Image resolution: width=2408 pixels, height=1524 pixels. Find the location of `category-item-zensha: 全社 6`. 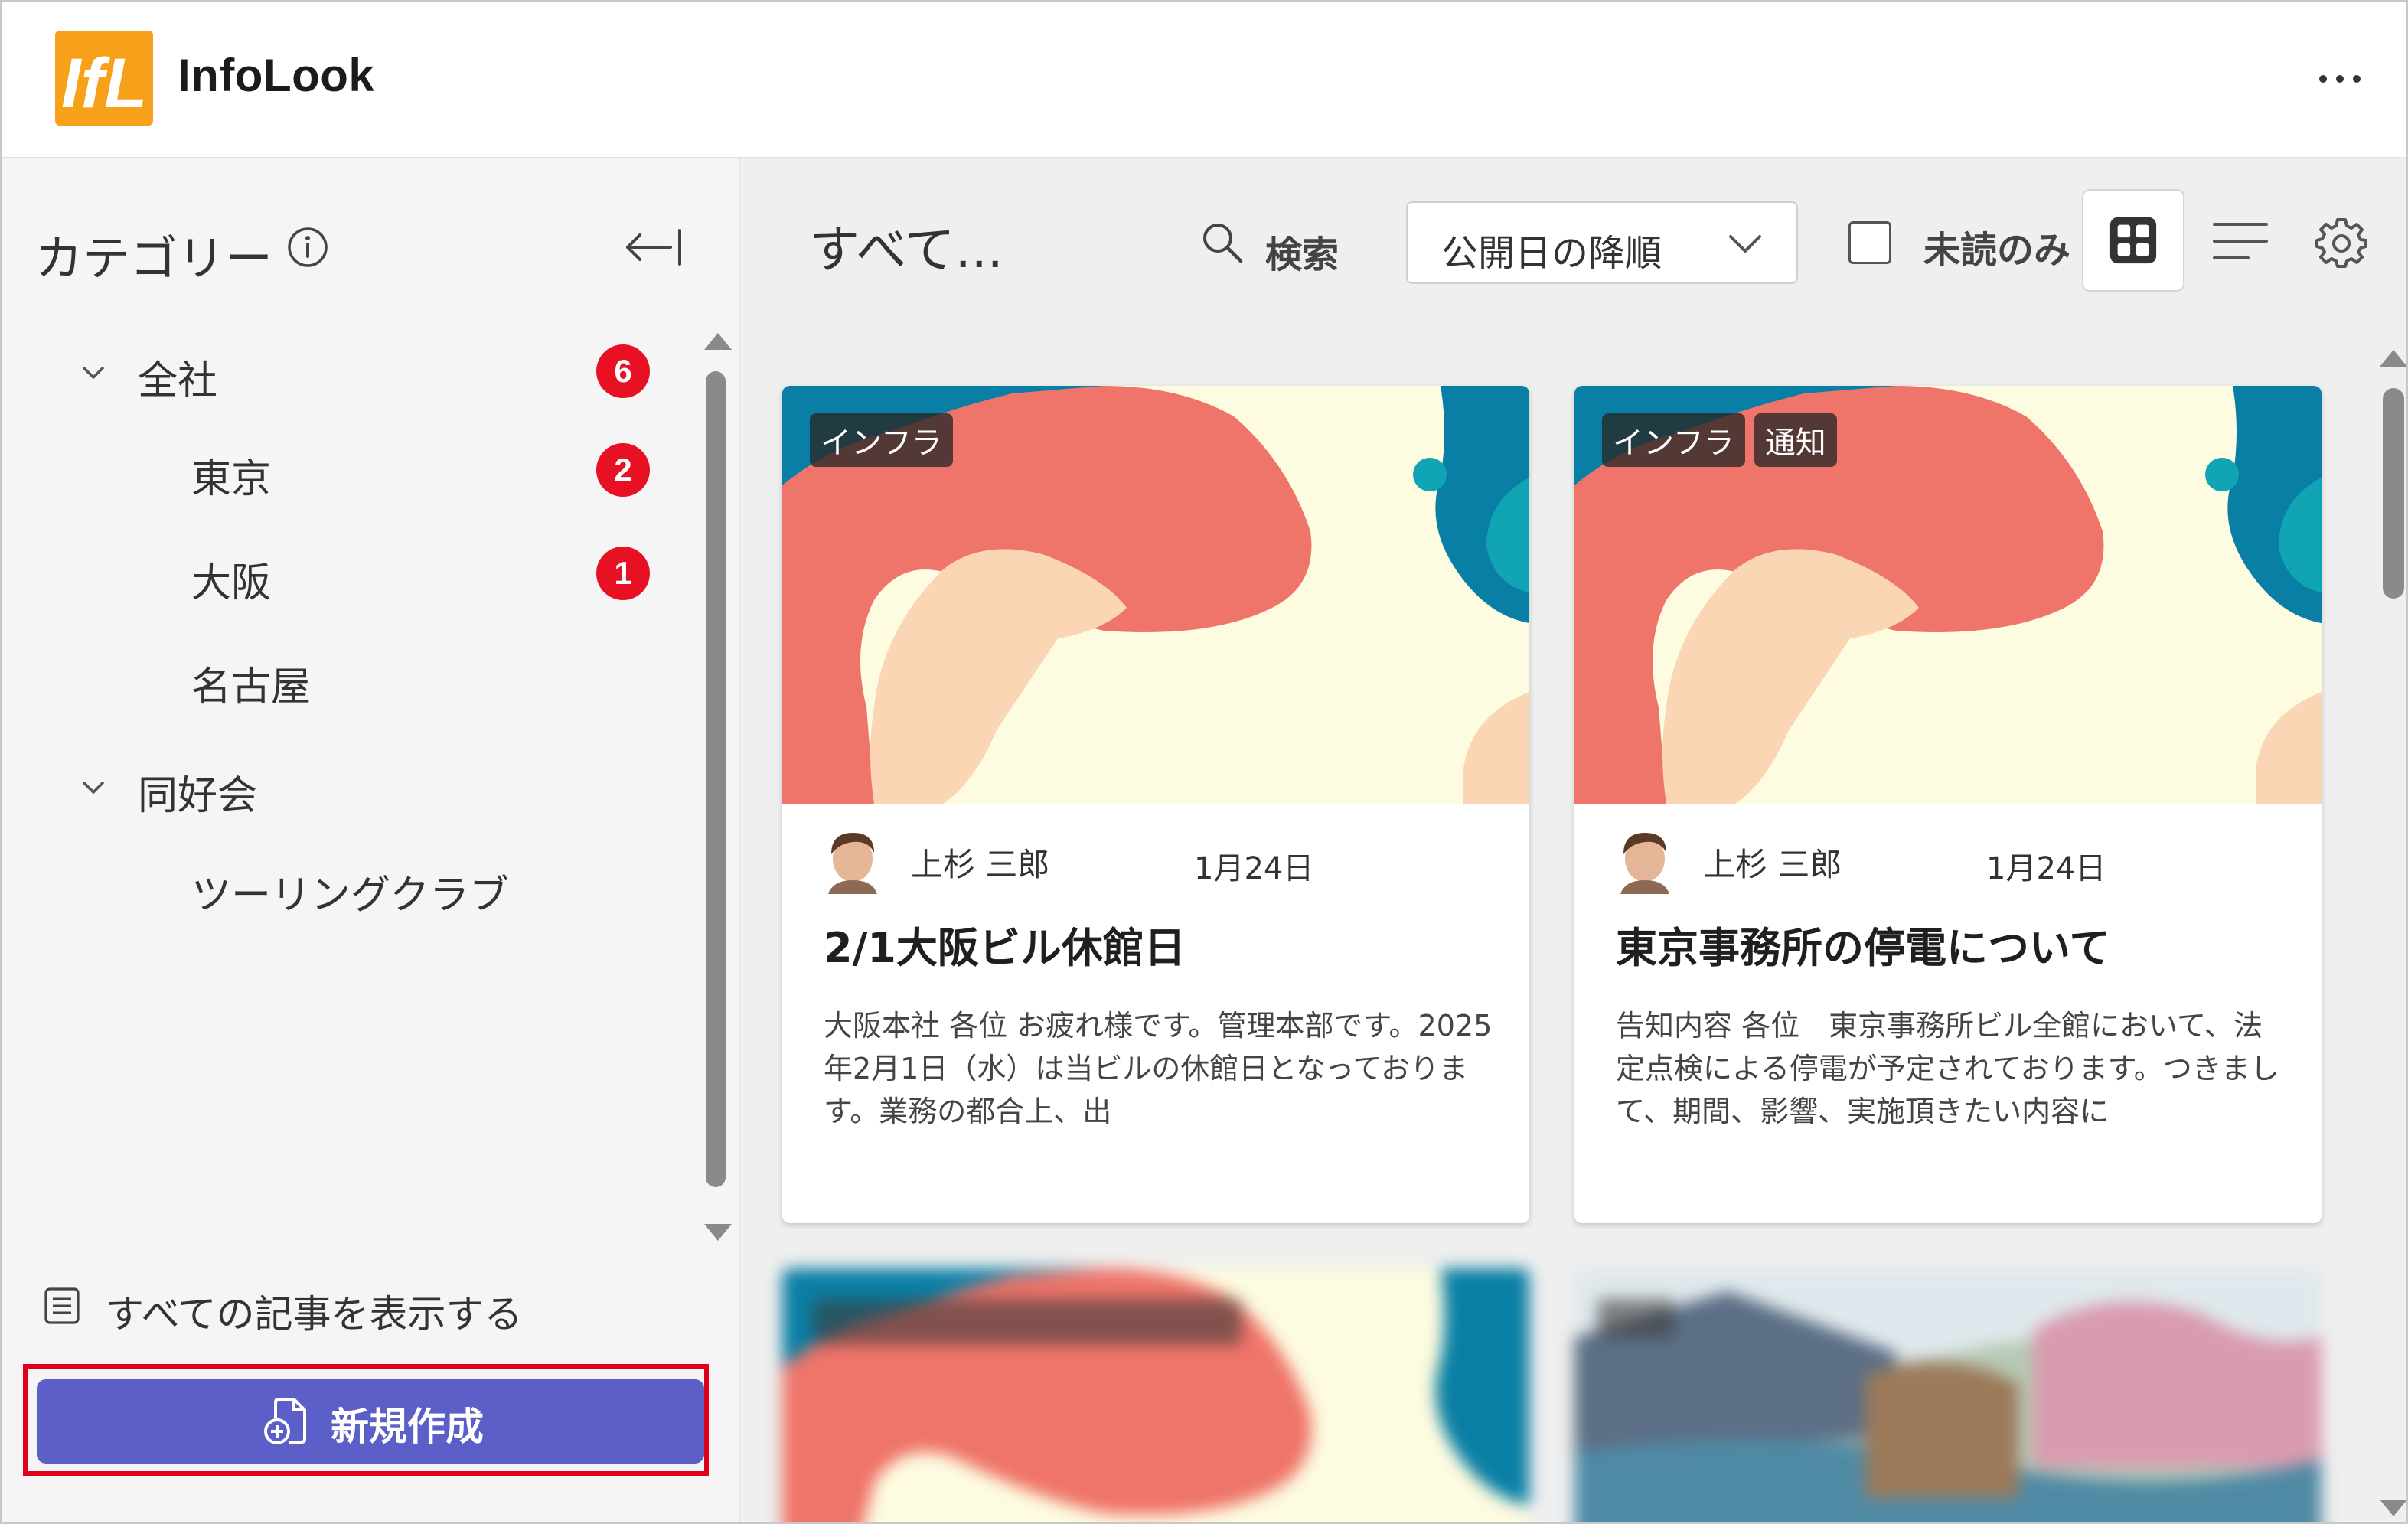

category-item-zensha: 全社 6 is located at coordinates (369, 376).